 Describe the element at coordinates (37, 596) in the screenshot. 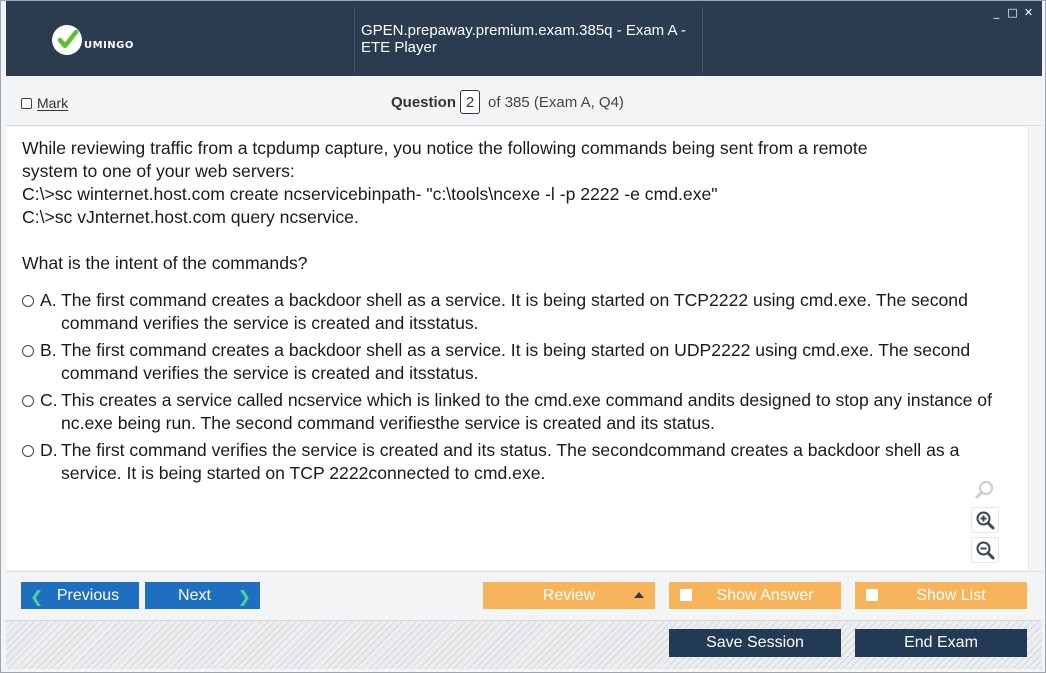

I see `chevron-left-icon: ❮` at that location.